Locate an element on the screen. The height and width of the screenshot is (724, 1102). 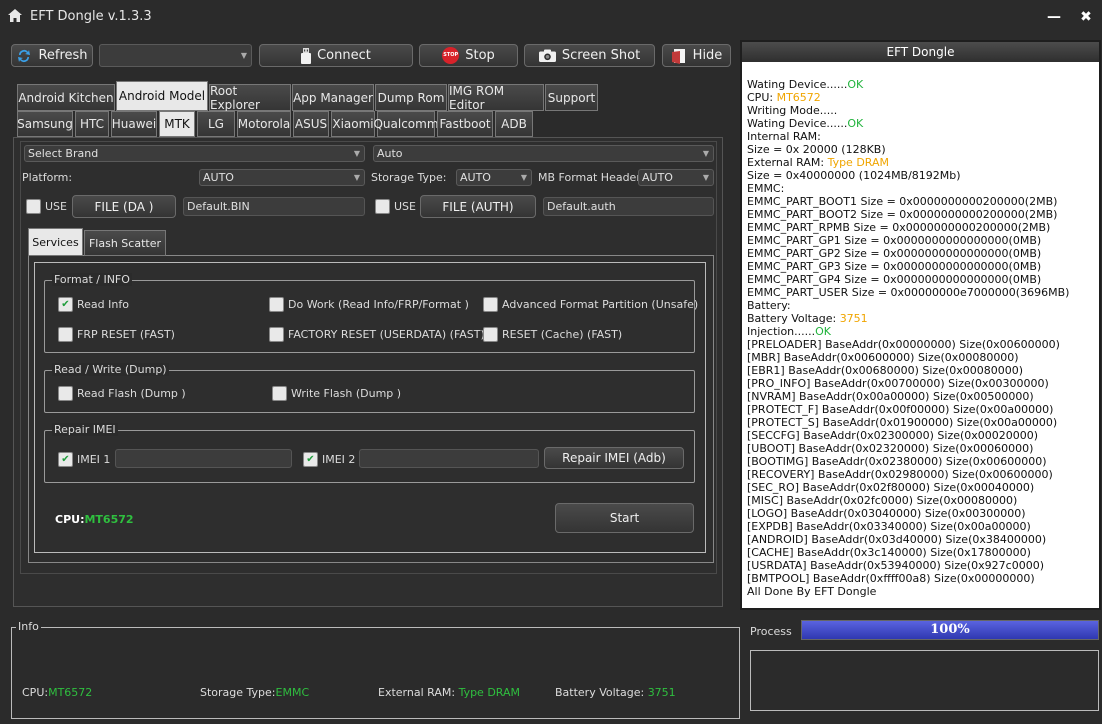
tab-img-rom-editor: IMG ROM Editor is located at coordinates (496, 98).